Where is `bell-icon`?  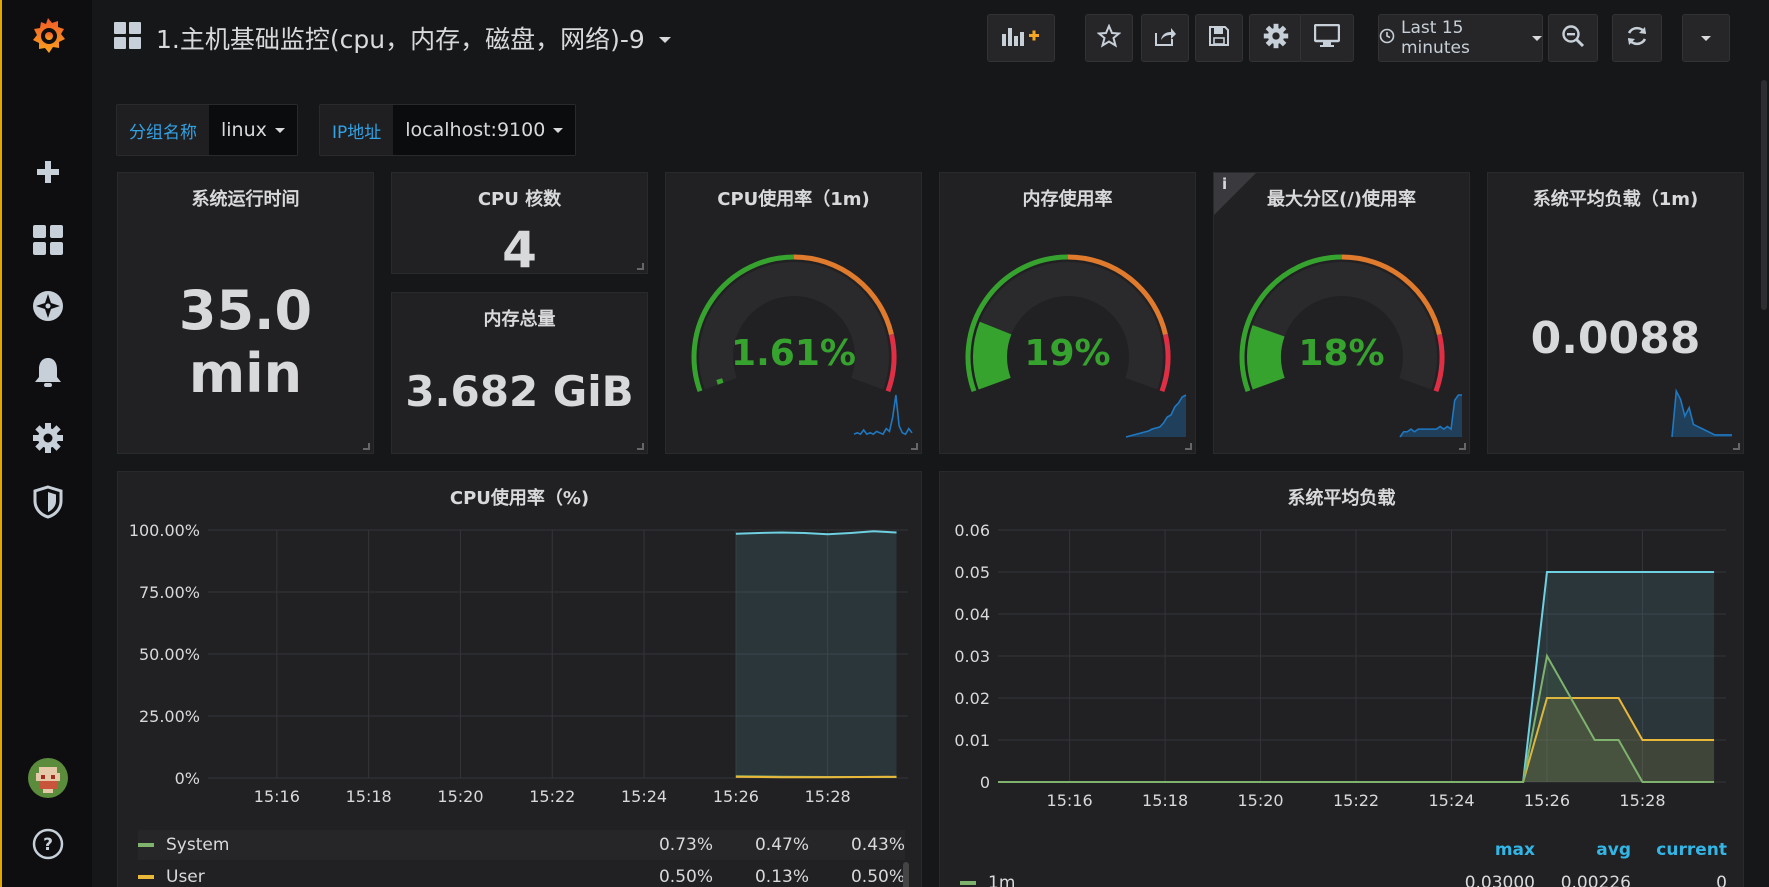
bell-icon is located at coordinates (48, 372).